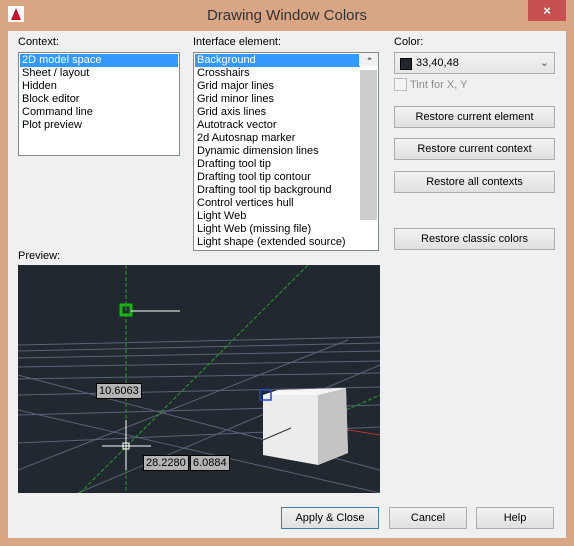 The width and height of the screenshot is (574, 546). Describe the element at coordinates (277, 73) in the screenshot. I see `interface-item: Crosshairs` at that location.